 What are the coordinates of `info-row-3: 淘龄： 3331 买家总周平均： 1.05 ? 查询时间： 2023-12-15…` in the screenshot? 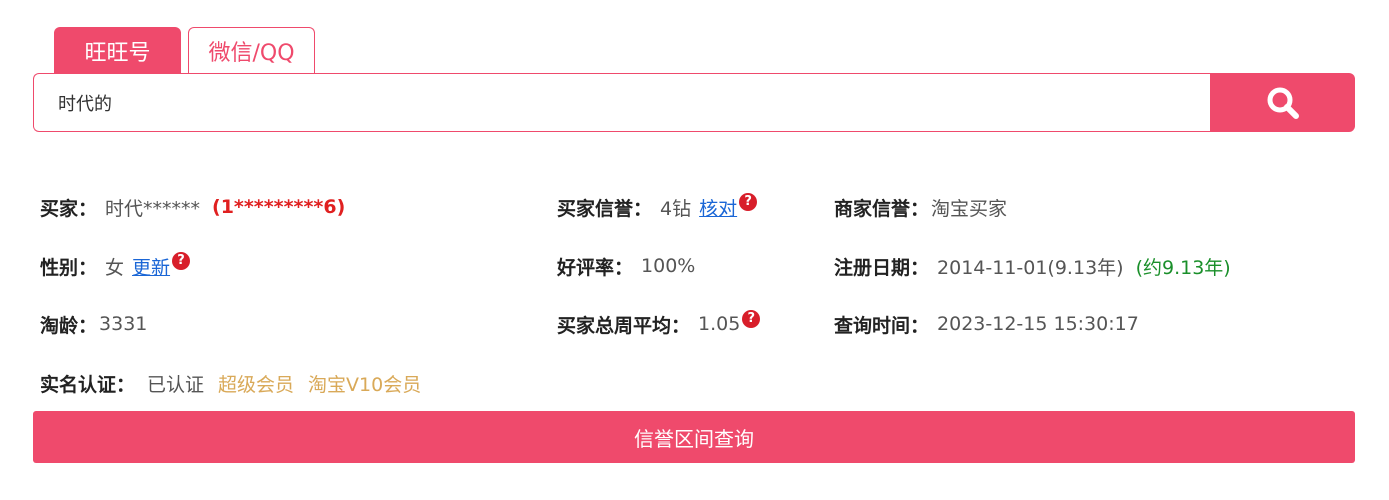 It's located at (694, 324).